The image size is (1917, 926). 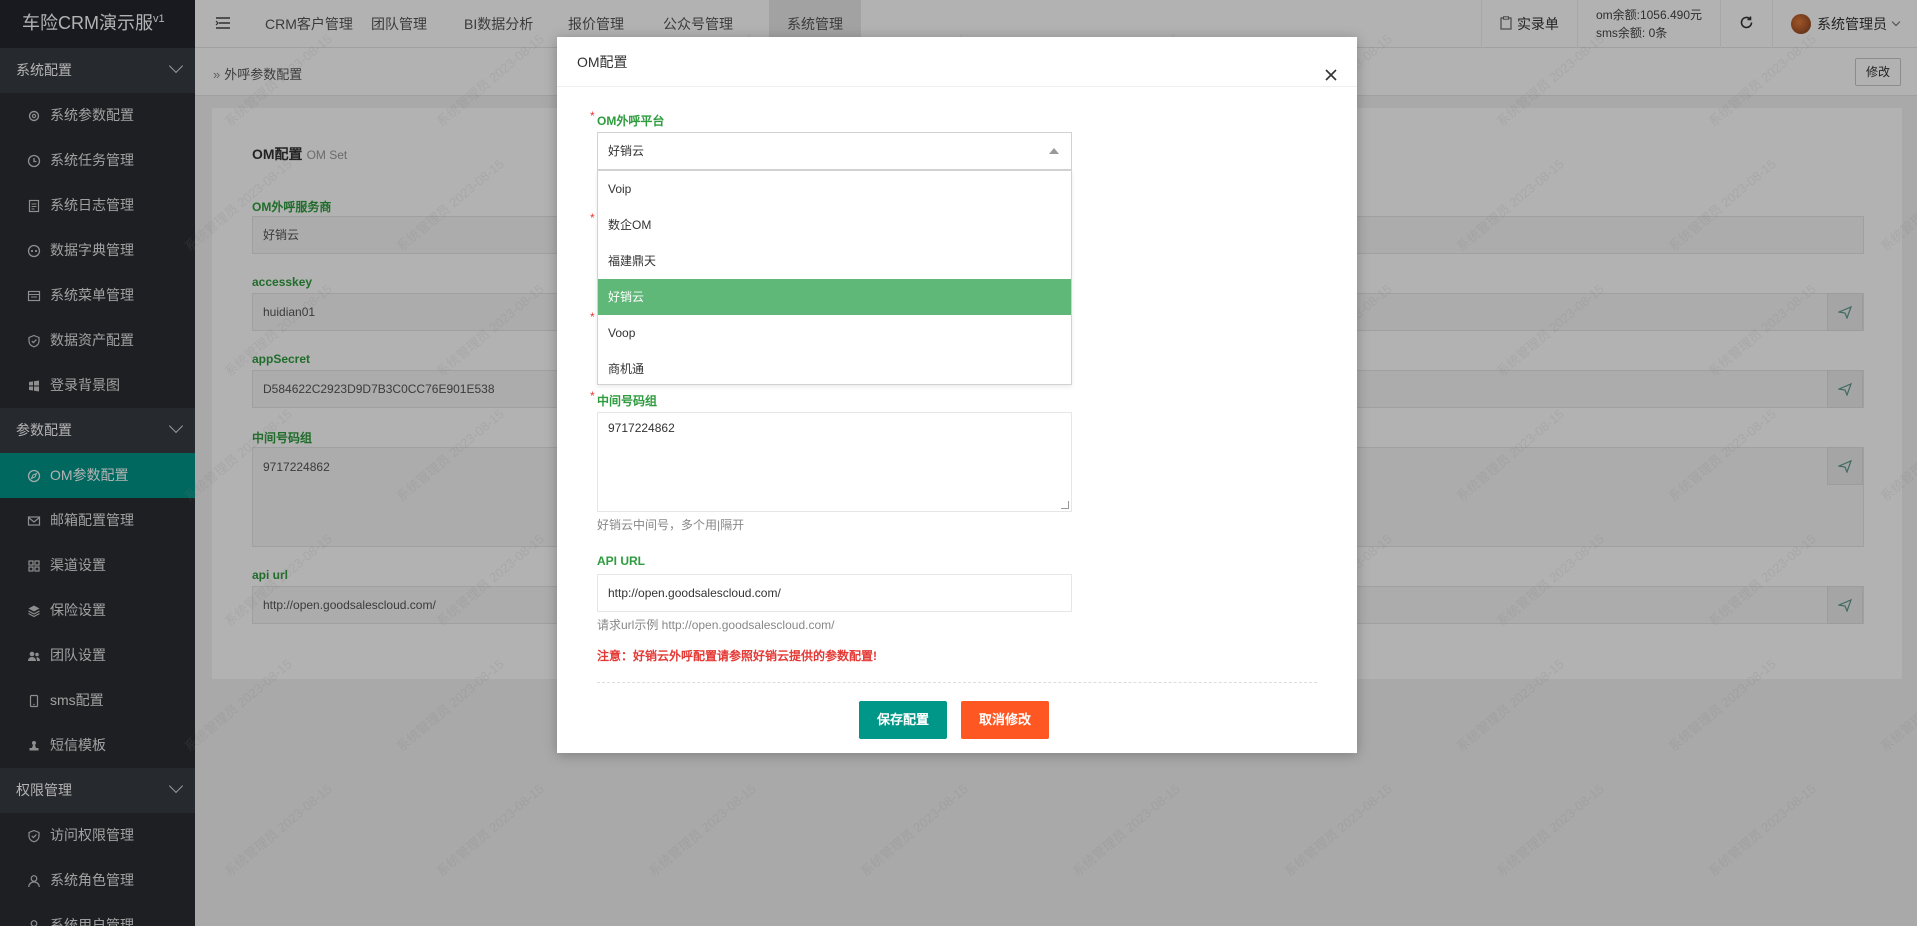 I want to click on platform-label: OM外呼平台, so click(x=631, y=121).